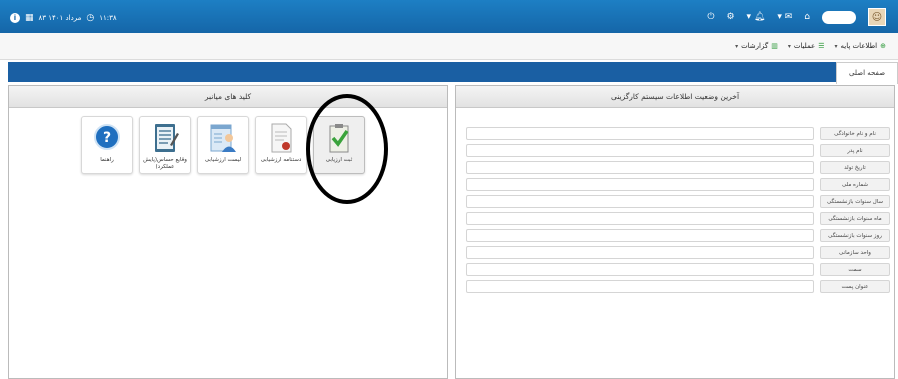  Describe the element at coordinates (756, 17) in the screenshot. I see `bell-icon: ▾ 🔔︎` at that location.